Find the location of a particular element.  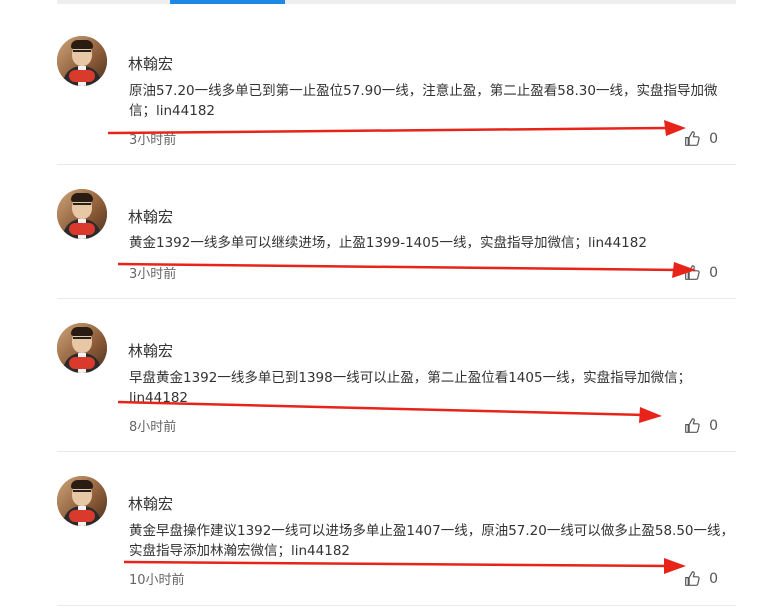

timestamp: 8小时前 is located at coordinates (153, 427).